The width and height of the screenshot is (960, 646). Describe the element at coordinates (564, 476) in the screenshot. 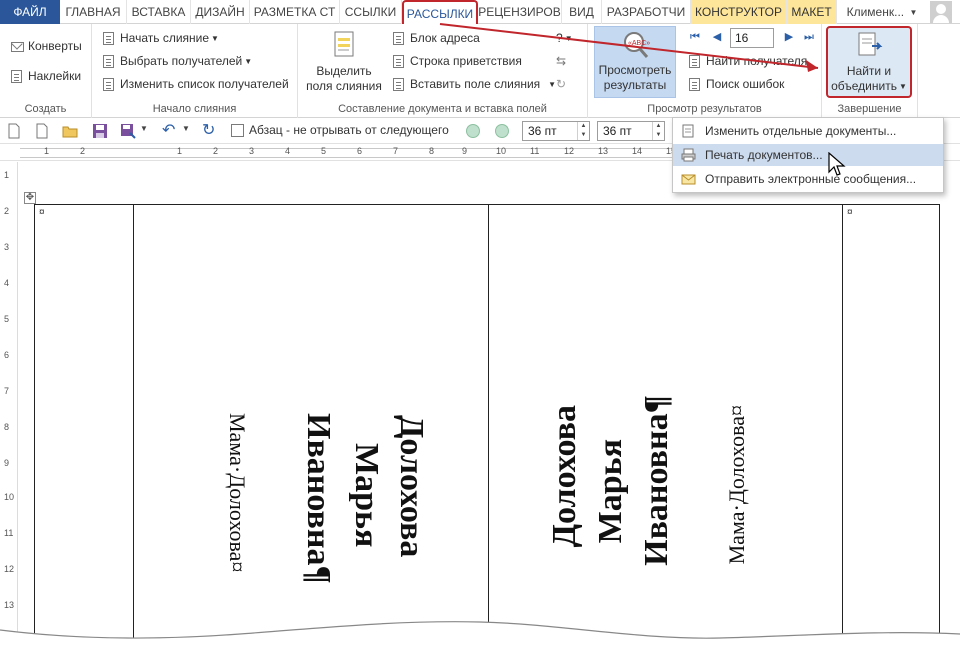

I see `right-surname: Долохова` at that location.